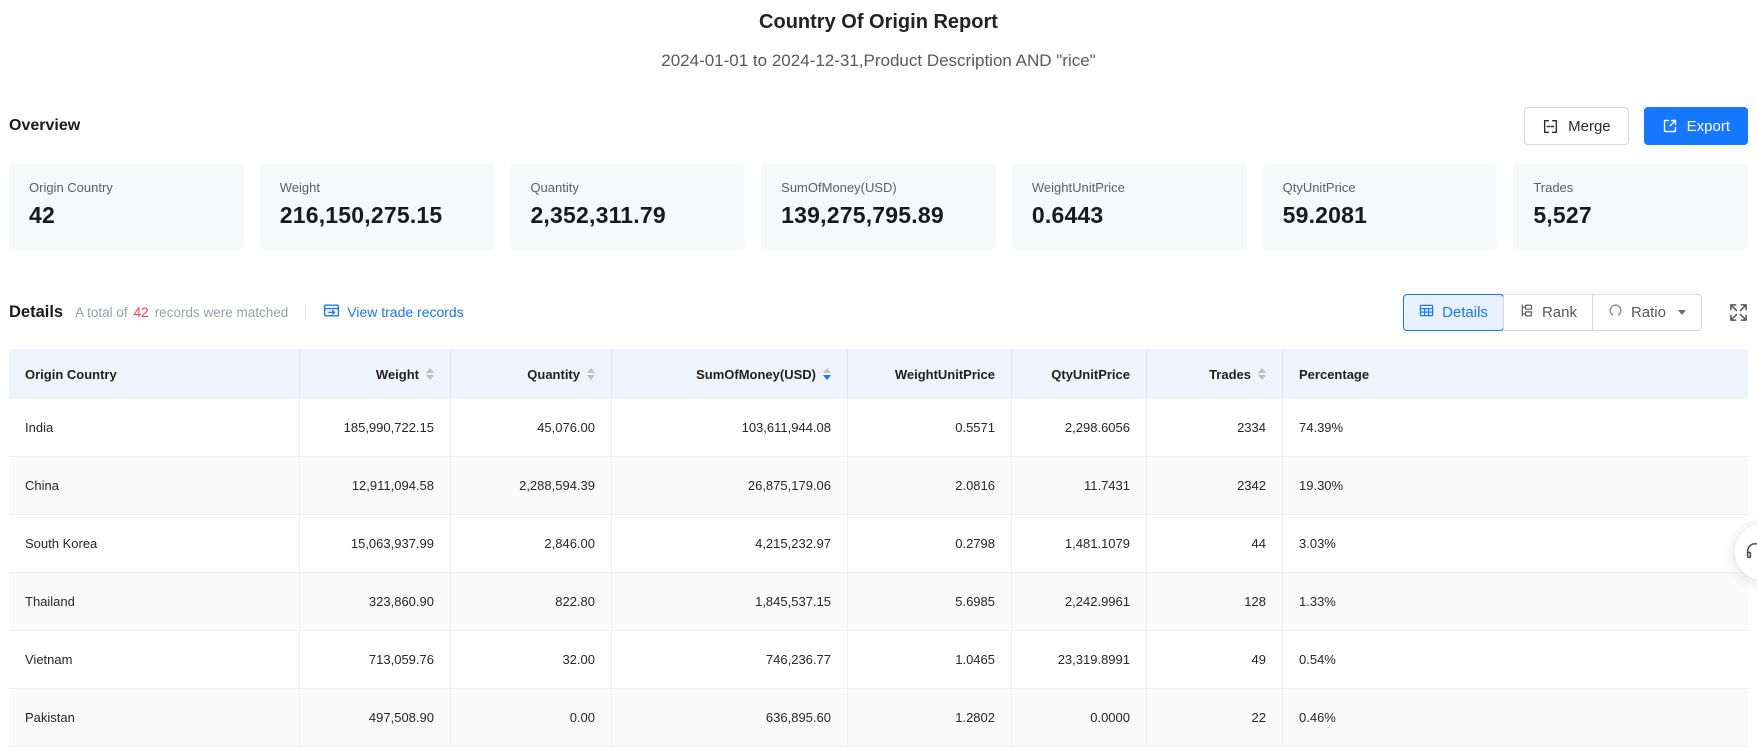 This screenshot has width=1757, height=750. What do you see at coordinates (1319, 187) in the screenshot?
I see `stat-card-label: QtyUnitPrice` at bounding box center [1319, 187].